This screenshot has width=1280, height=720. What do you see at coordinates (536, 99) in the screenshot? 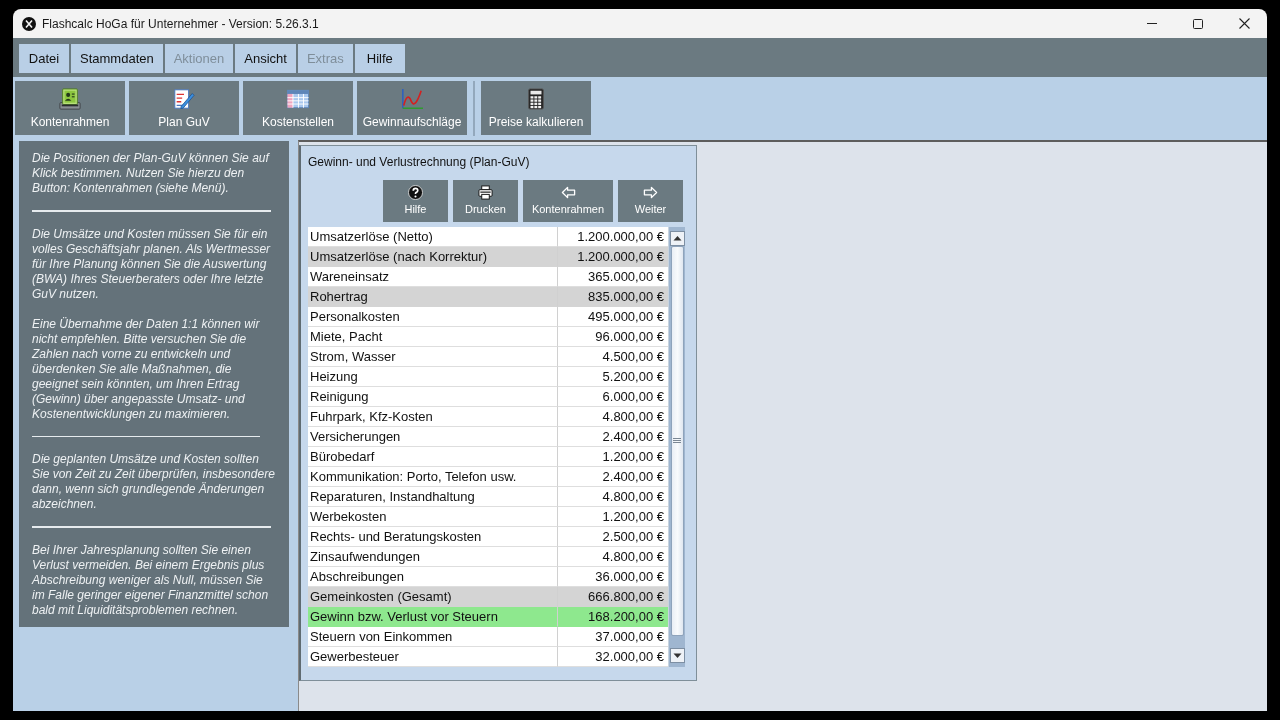
I see `calculator-icon` at bounding box center [536, 99].